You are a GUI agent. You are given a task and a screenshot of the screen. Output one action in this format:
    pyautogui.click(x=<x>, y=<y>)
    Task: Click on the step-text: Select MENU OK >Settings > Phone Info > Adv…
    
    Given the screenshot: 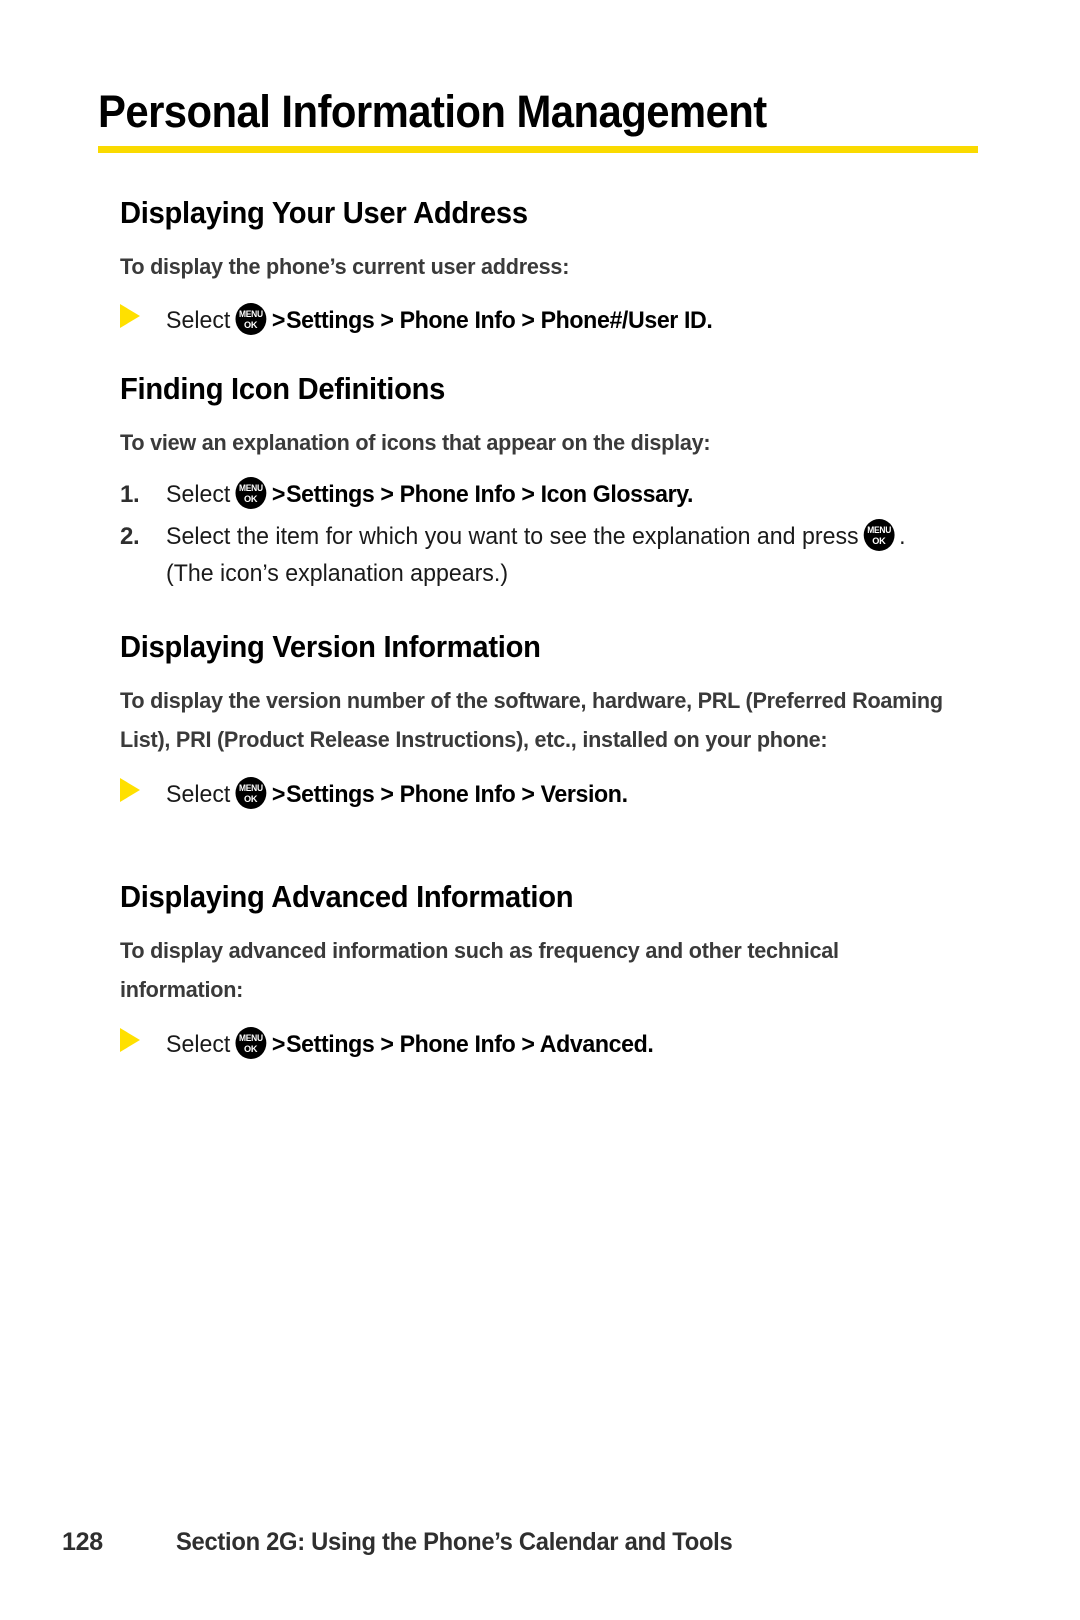 What is the action you would take?
    pyautogui.click(x=559, y=1044)
    